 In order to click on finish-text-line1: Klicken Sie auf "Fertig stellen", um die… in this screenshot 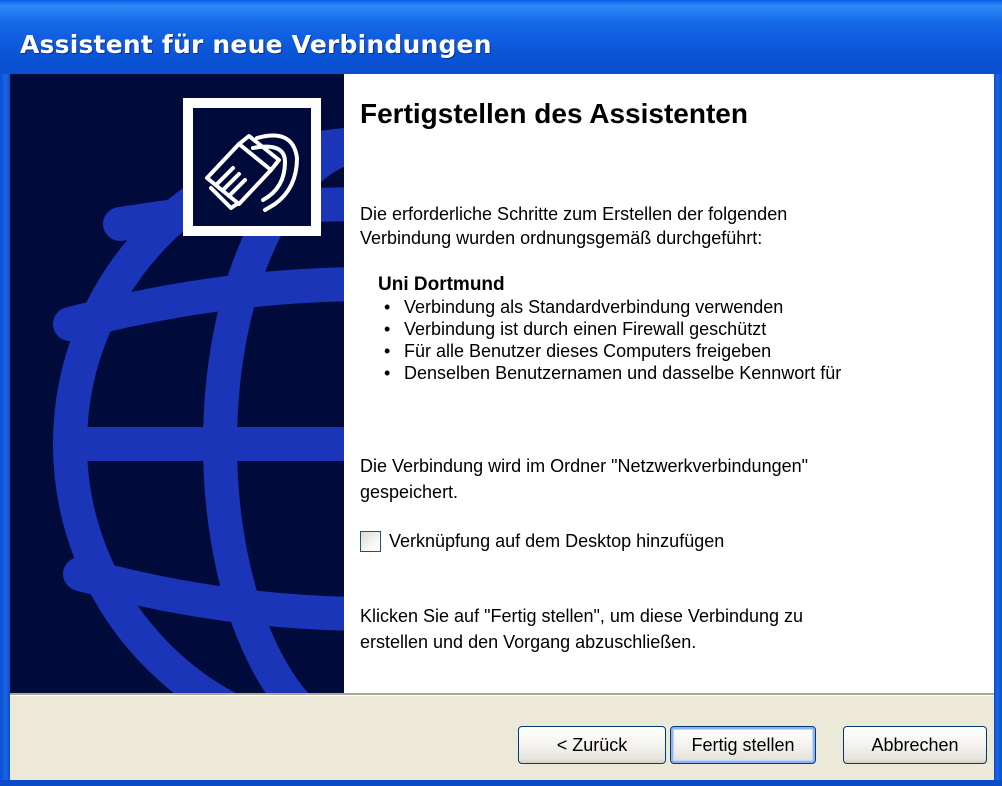, I will do `click(582, 616)`.